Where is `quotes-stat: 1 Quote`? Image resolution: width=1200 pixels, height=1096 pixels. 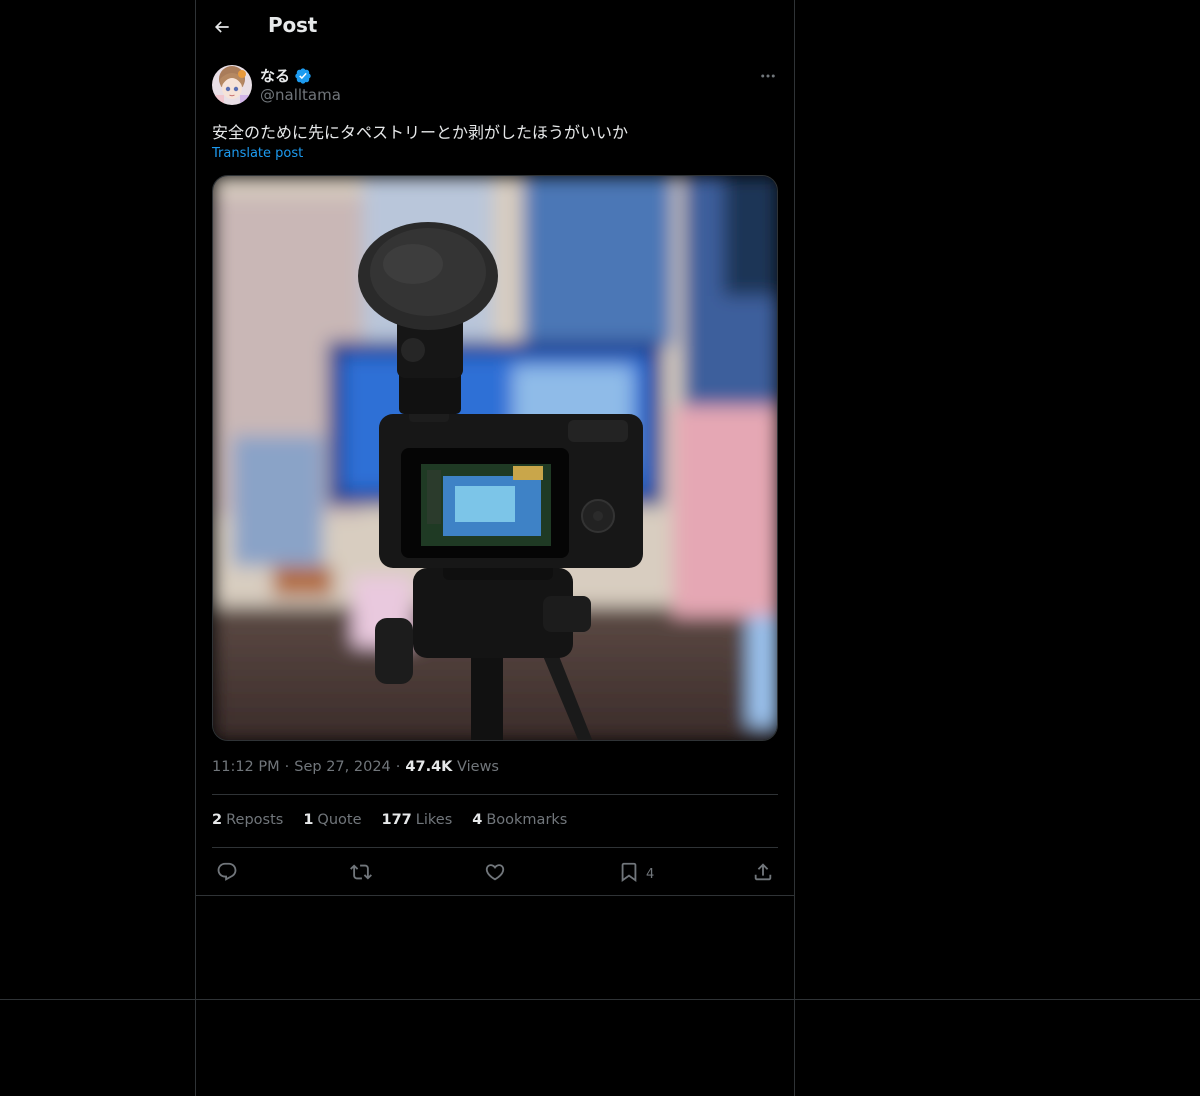 quotes-stat: 1 Quote is located at coordinates (332, 820).